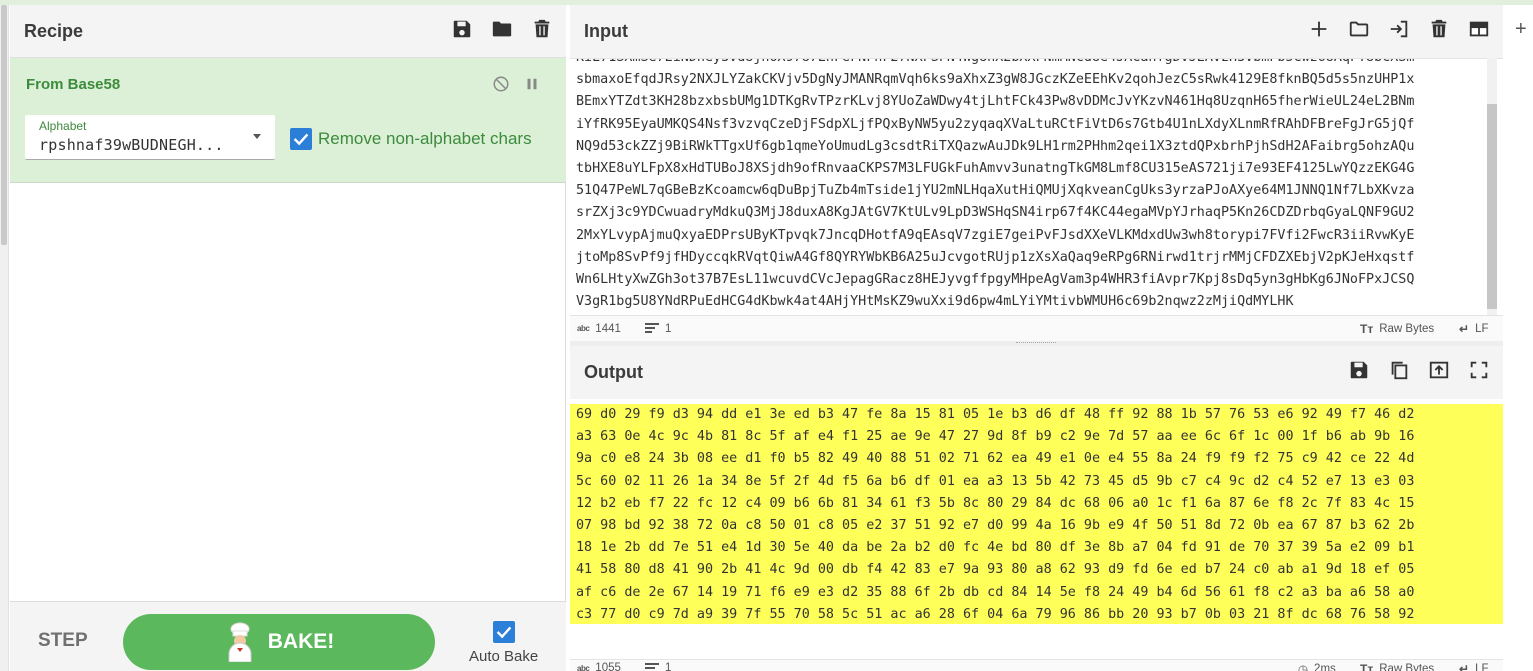 The width and height of the screenshot is (1533, 671). Describe the element at coordinates (1036, 31) in the screenshot. I see `input-header: Input` at that location.